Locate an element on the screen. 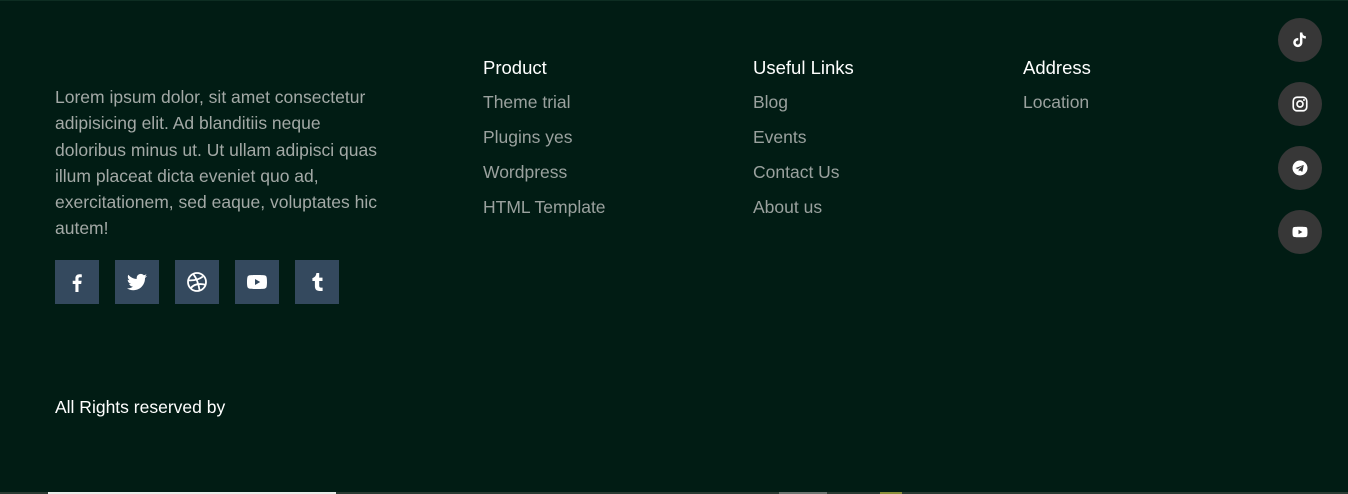  link-blog: Blog is located at coordinates (803, 102).